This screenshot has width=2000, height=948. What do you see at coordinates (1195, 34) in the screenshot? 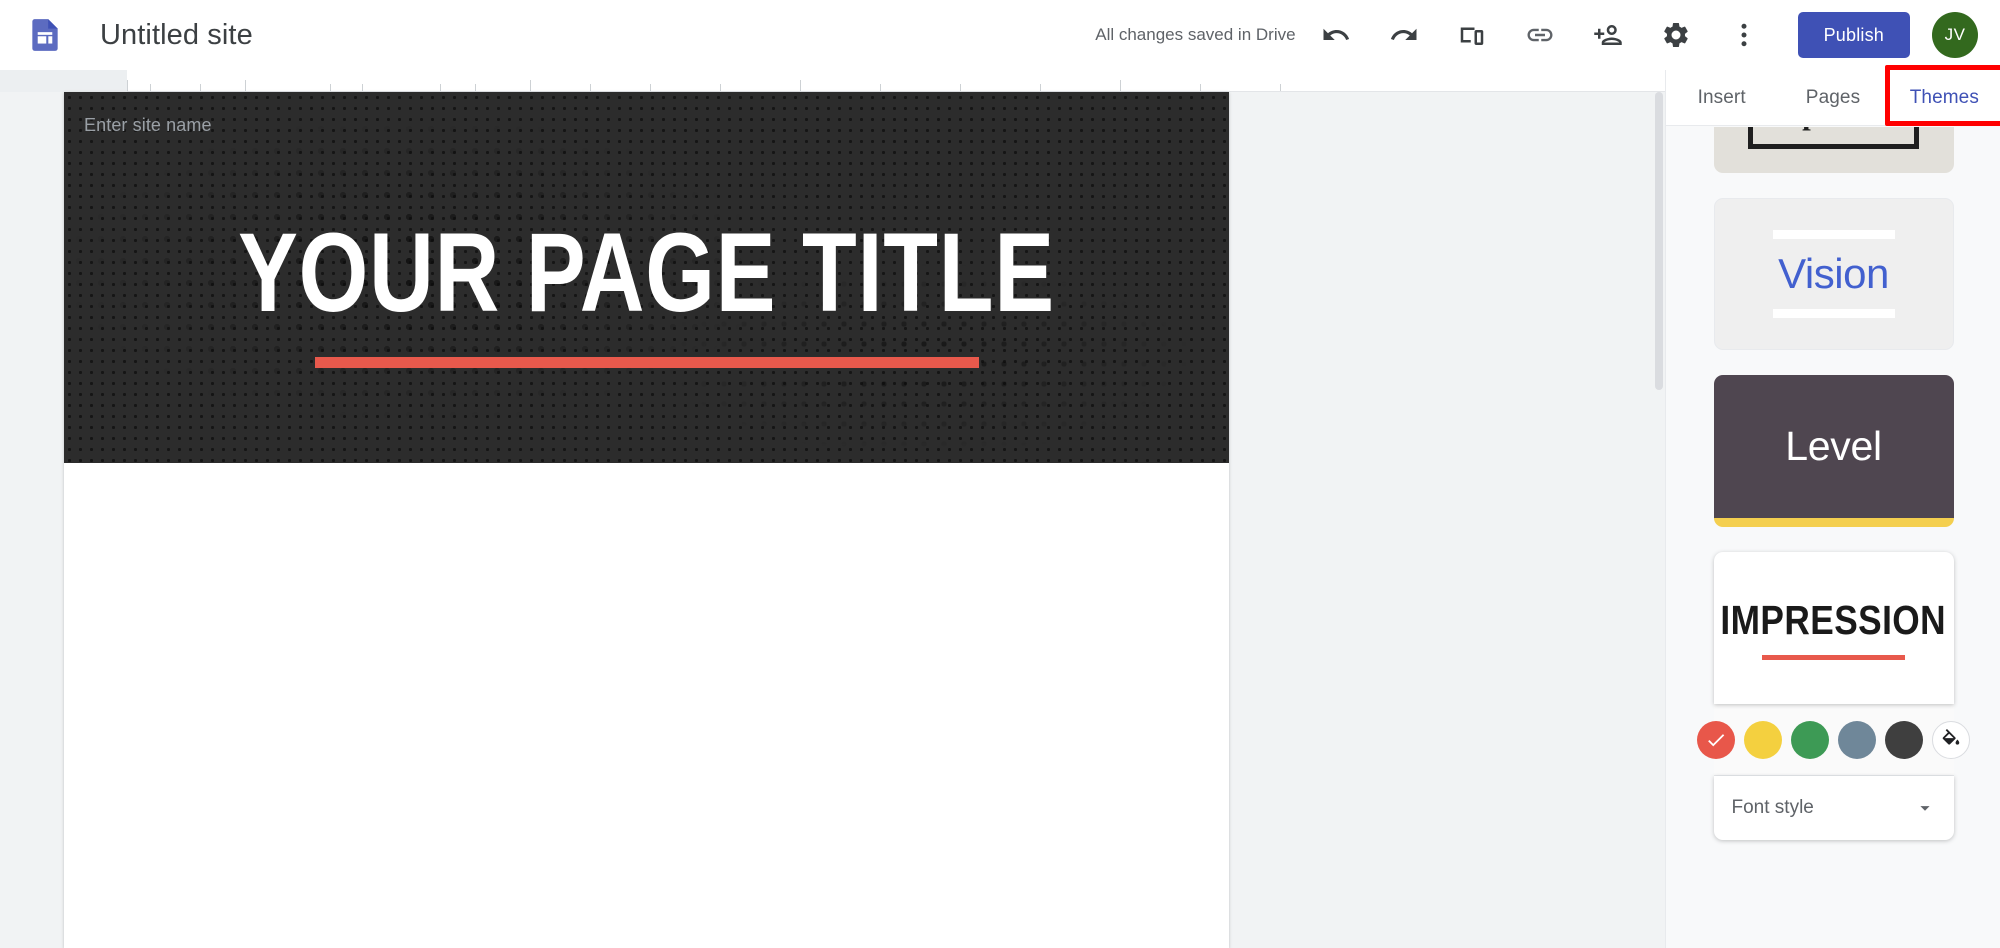
I see `save-status-text: All changes saved in Drive` at bounding box center [1195, 34].